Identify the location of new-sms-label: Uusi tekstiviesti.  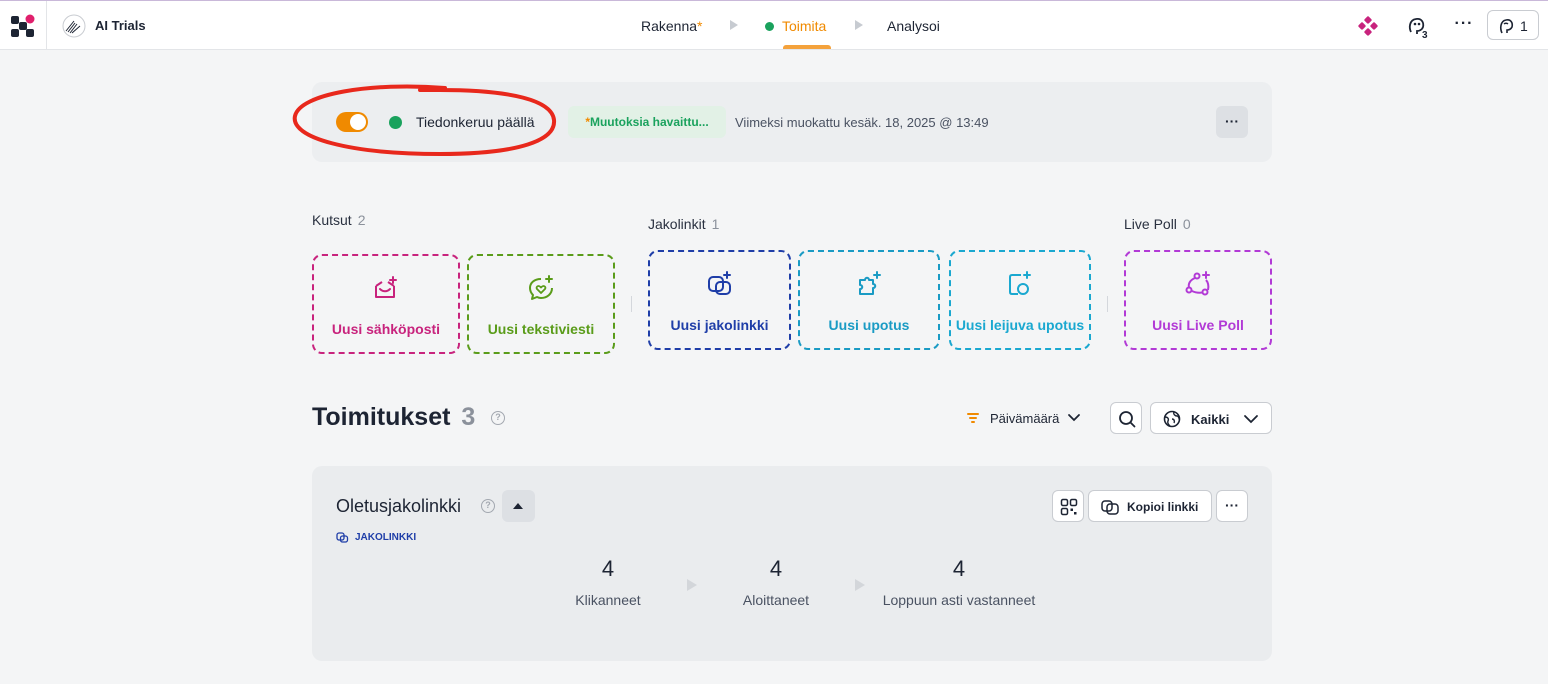
(541, 329).